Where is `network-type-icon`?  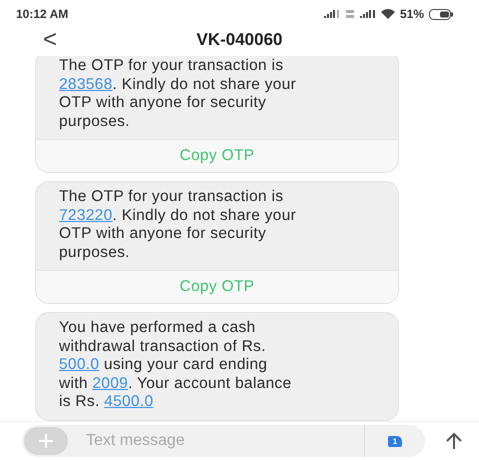
network-type-icon is located at coordinates (349, 14).